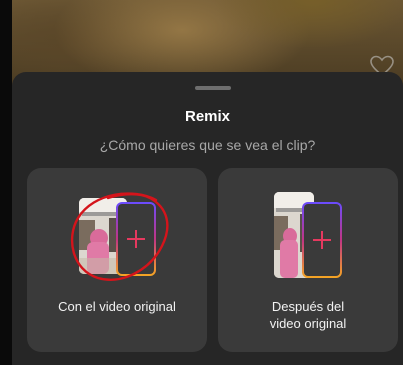 The width and height of the screenshot is (403, 365). I want to click on sheet-subtitle: ¿Cómo quieres que se vea el clip?, so click(207, 145).